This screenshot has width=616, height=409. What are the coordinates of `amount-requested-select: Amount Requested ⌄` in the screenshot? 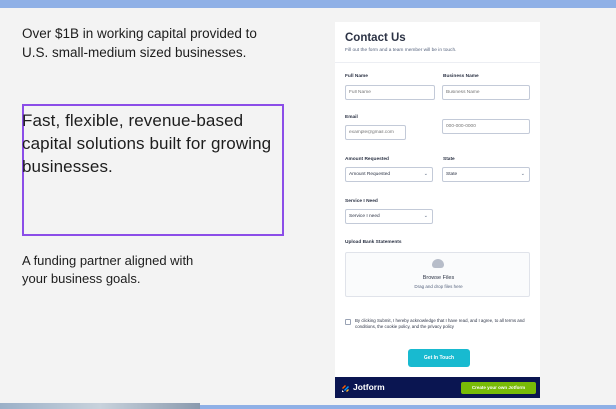 It's located at (389, 174).